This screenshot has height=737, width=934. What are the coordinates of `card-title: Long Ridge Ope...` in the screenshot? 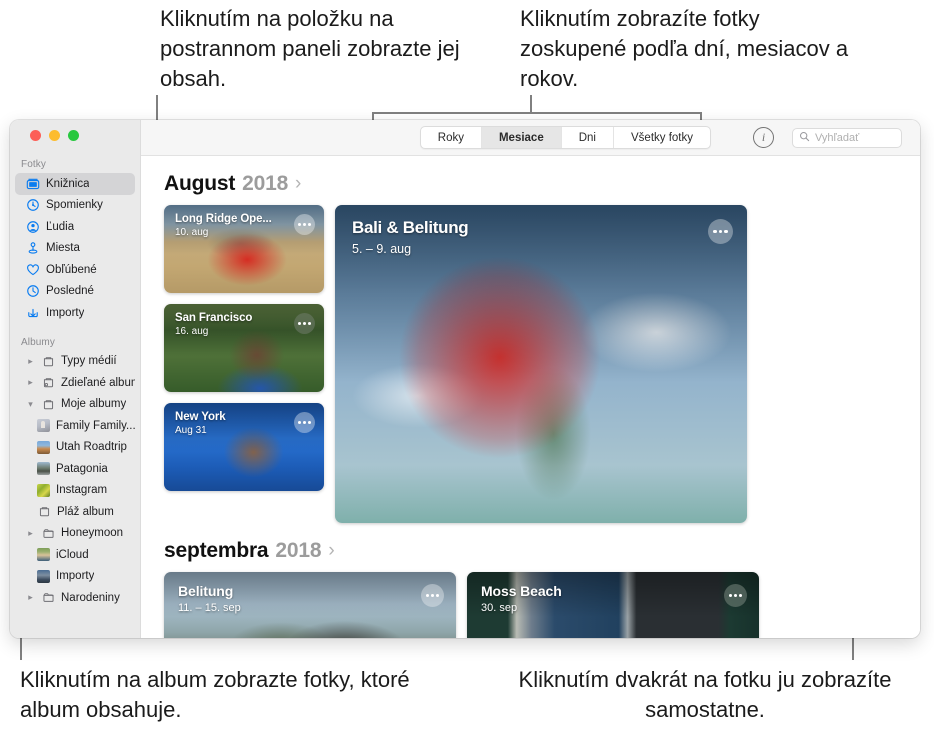 It's located at (223, 219).